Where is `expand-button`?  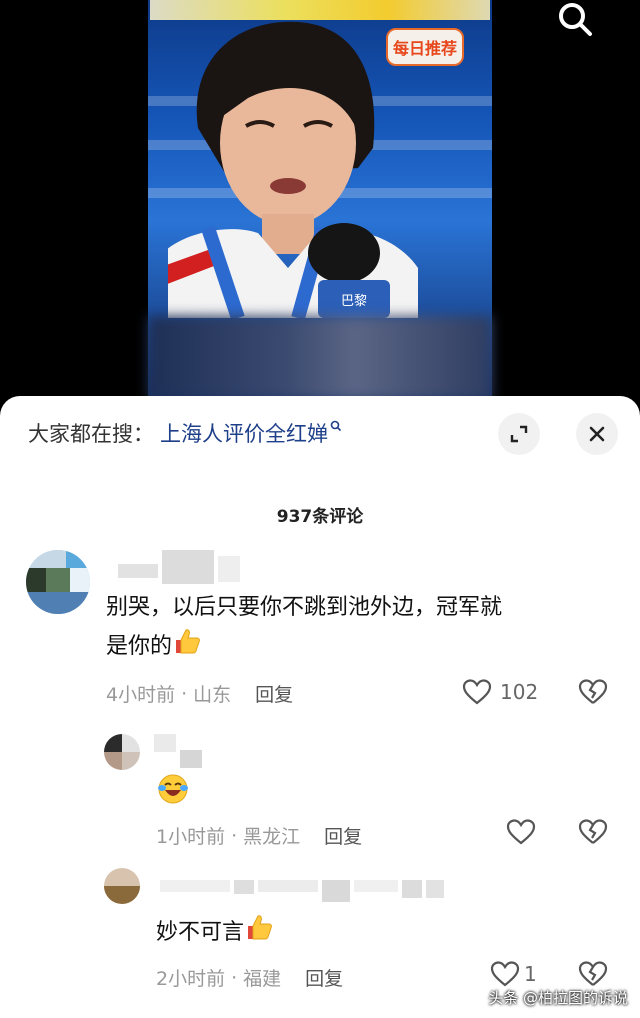
expand-button is located at coordinates (519, 434).